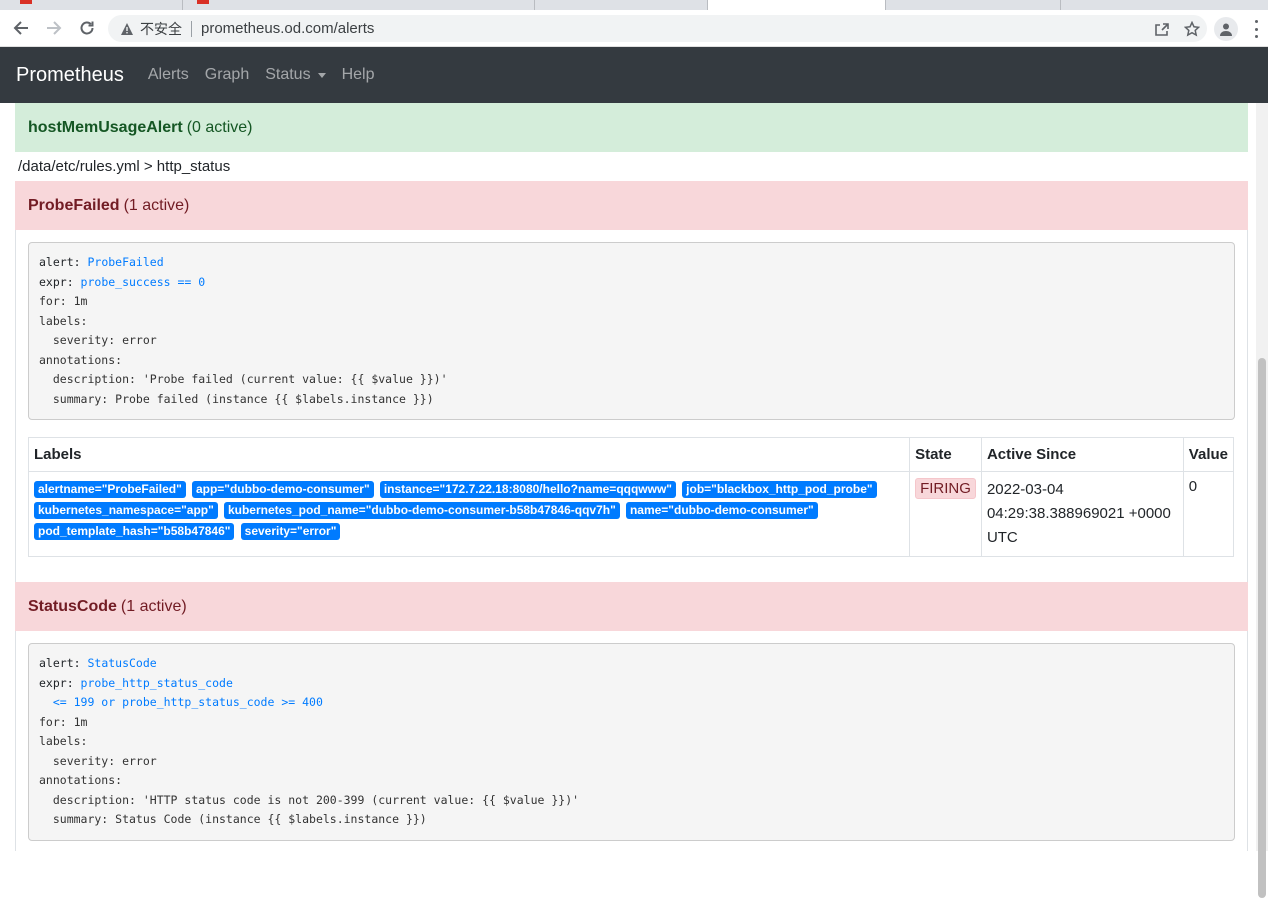 This screenshot has height=898, width=1268. I want to click on rule-expr-link: probe_success == 0, so click(143, 282).